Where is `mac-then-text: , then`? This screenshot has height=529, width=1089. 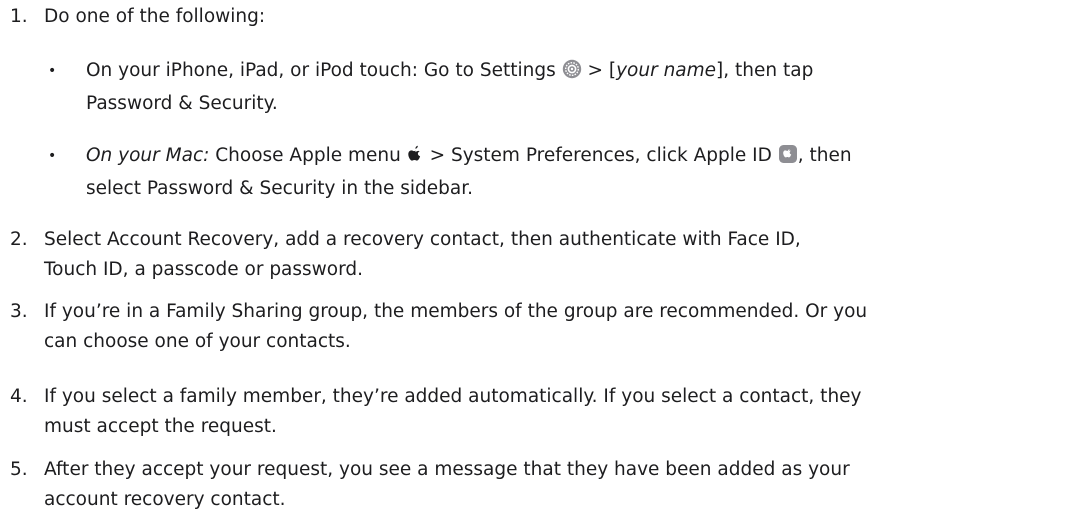 mac-then-text: , then is located at coordinates (824, 155).